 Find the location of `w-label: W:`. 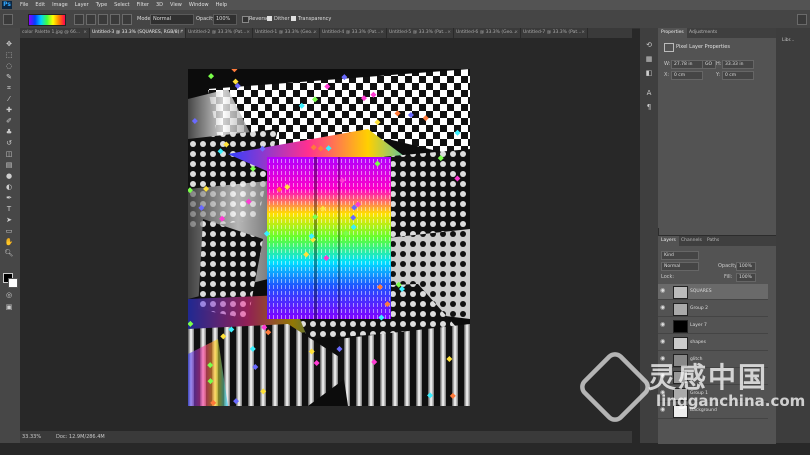

w-label: W: is located at coordinates (667, 64).